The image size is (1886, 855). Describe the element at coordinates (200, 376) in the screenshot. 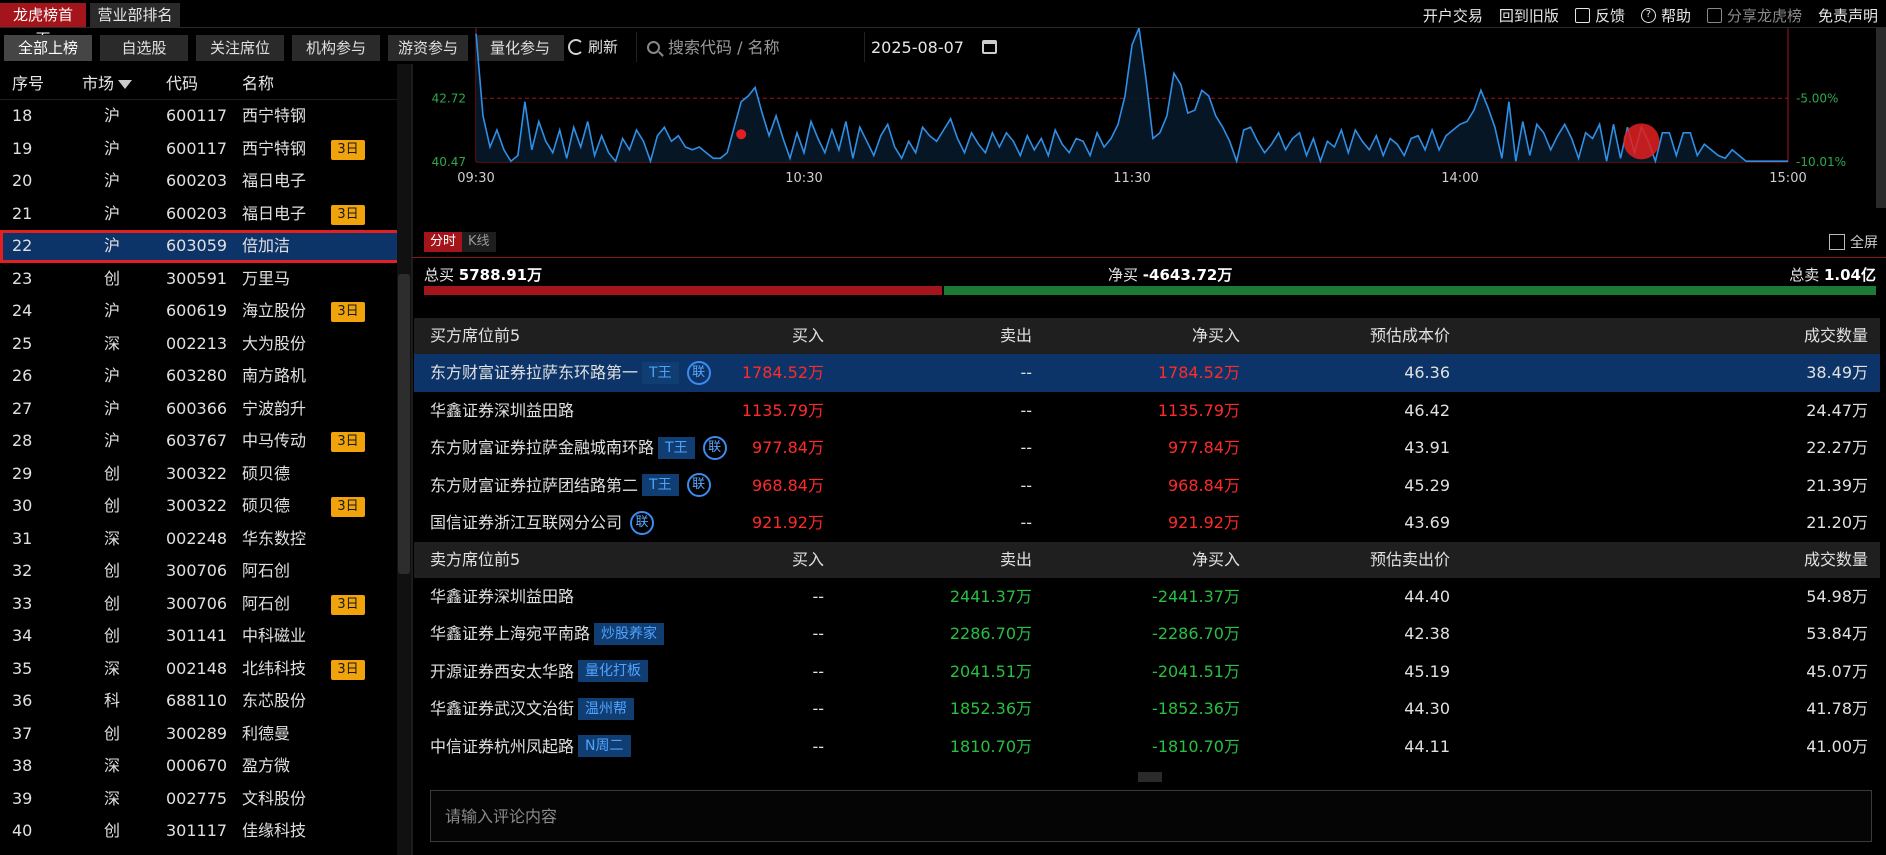

I see `list-item: 26 沪 603280 南方路机` at that location.